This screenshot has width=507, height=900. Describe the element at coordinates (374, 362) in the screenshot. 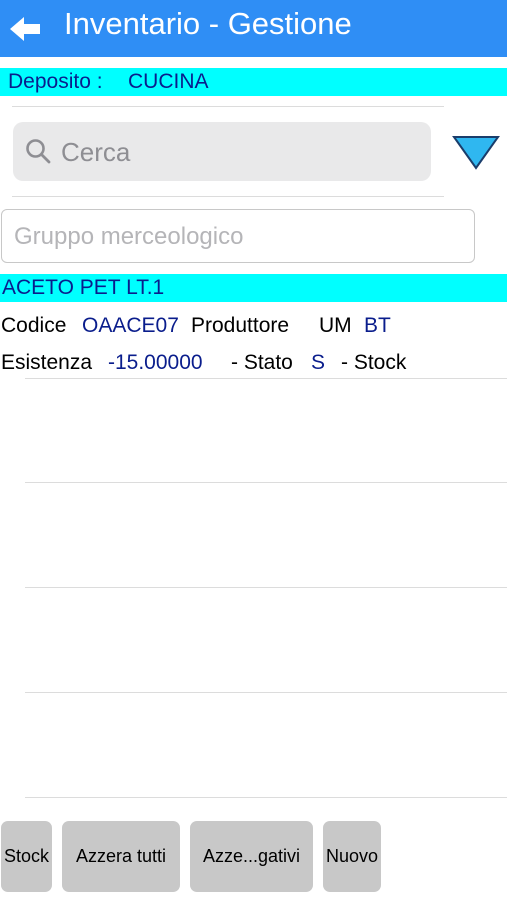

I see `stock-label: - Stock` at that location.